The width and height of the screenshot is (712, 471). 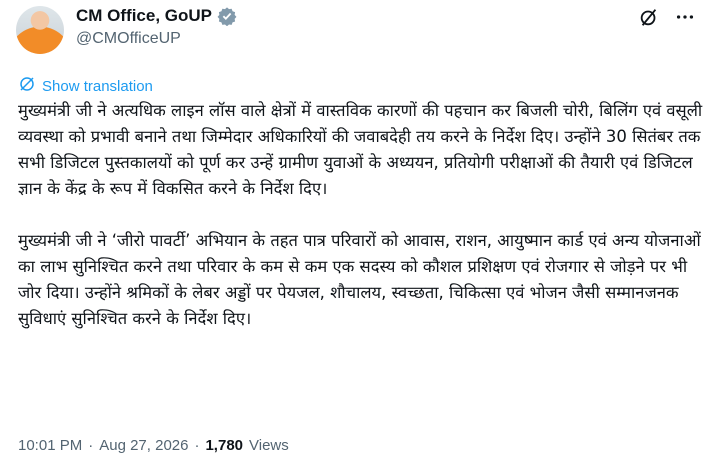 I want to click on tweet-date: Aug 27, 2026, so click(x=143, y=445).